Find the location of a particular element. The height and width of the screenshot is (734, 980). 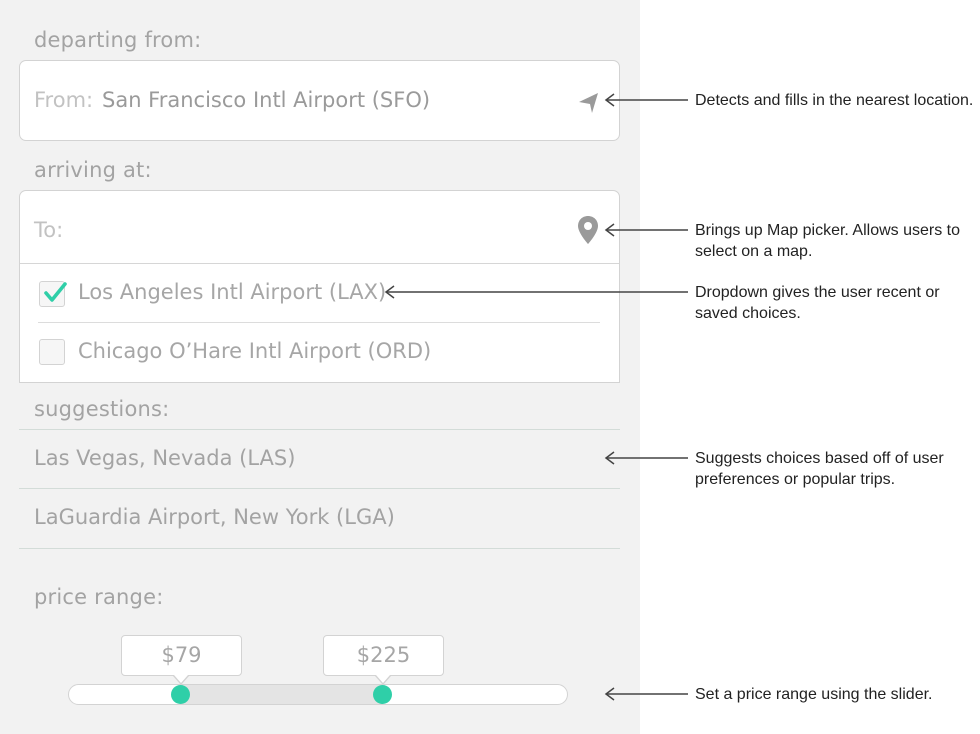

suggestion-item: LaGuardia Airport, New York (LGA) is located at coordinates (214, 517).